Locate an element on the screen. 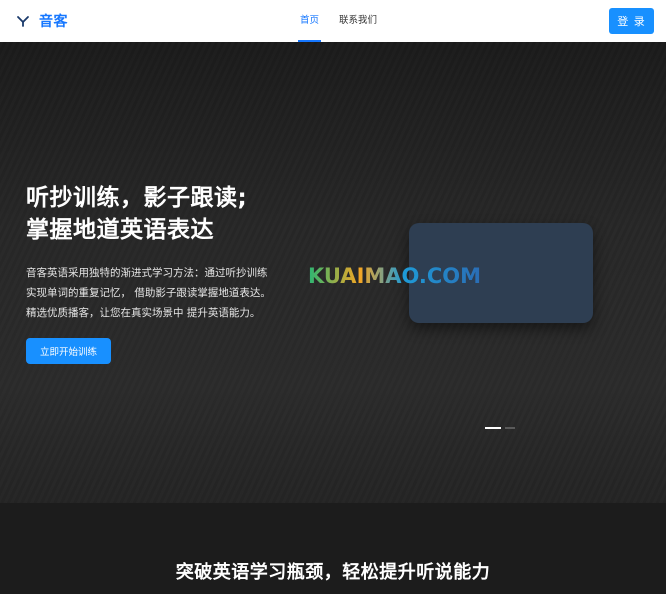 This screenshot has width=666, height=594. nav-item-contact: 联系我们 is located at coordinates (358, 21).